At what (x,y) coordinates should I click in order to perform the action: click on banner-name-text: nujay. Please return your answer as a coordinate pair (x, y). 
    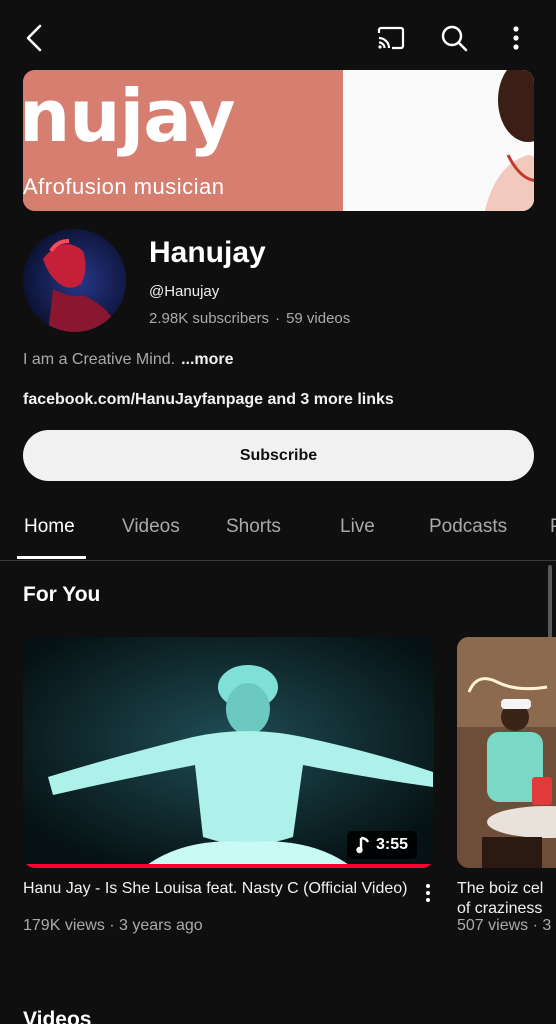
    Looking at the image, I should click on (129, 116).